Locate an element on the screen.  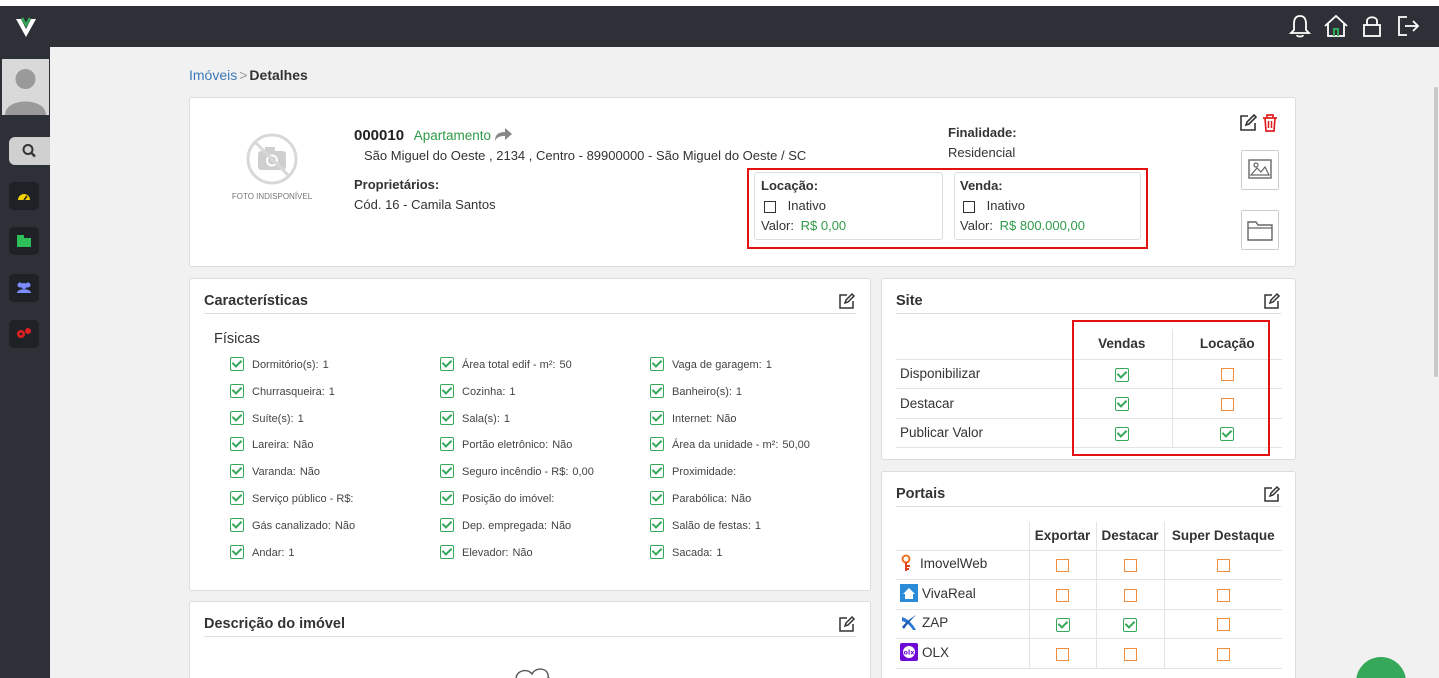
sidebar-item-clientes is located at coordinates (24, 288).